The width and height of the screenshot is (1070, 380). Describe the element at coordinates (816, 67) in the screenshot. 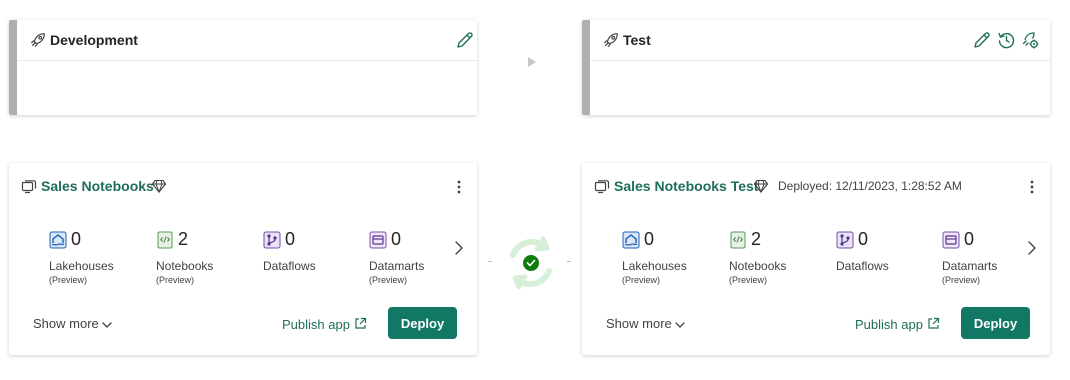

I see `stage-card-test: Test` at that location.